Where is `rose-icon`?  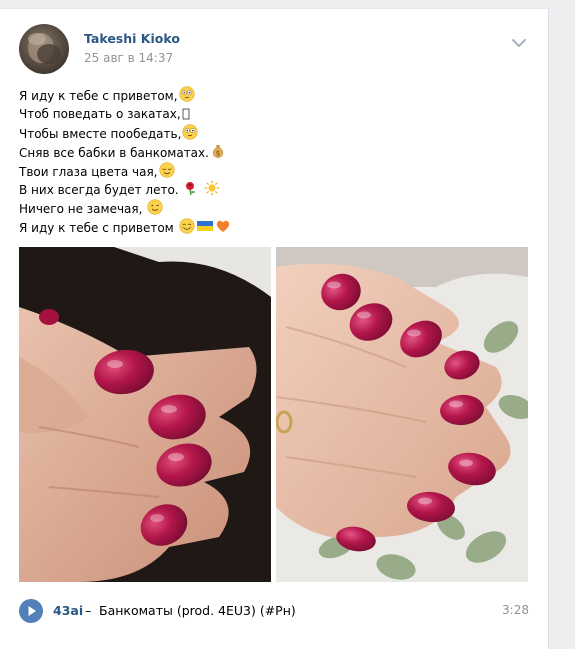 rose-icon is located at coordinates (191, 191).